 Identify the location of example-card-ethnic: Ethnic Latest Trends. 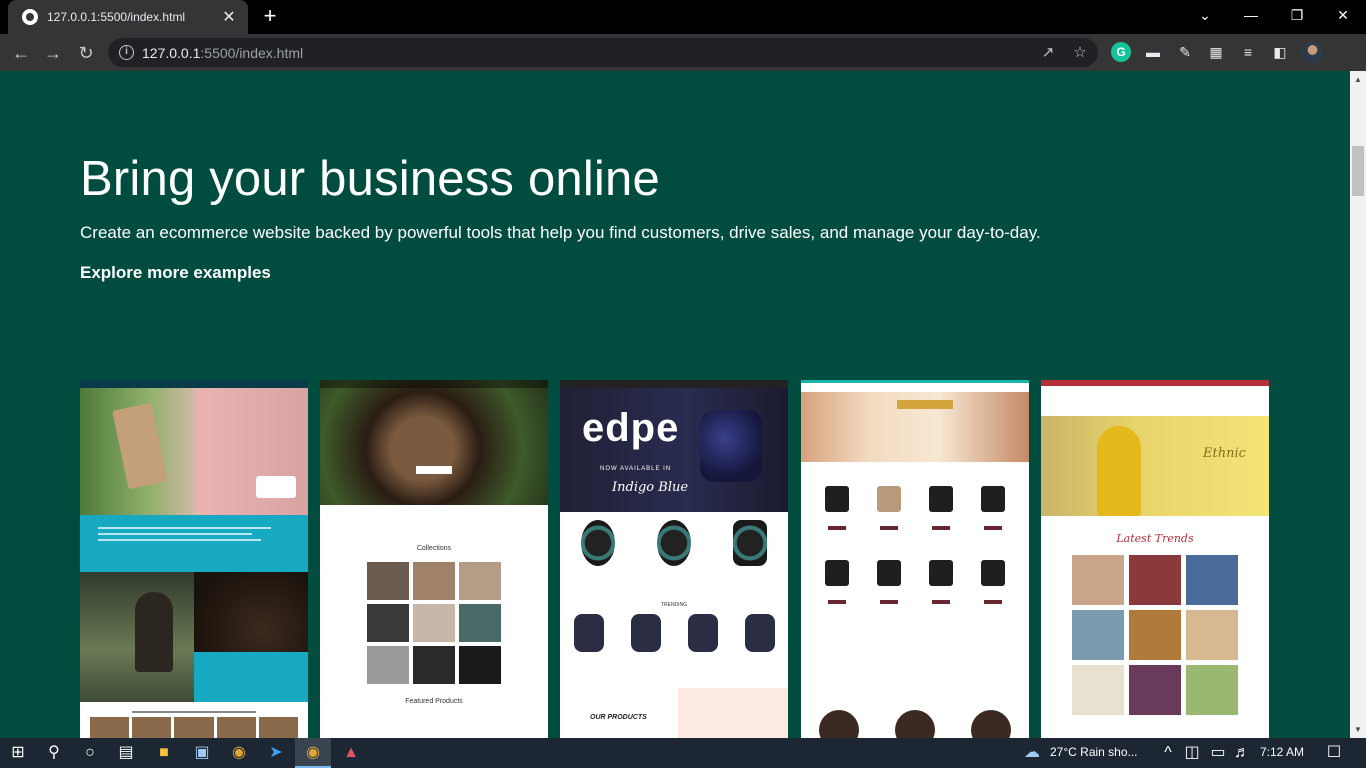
(1155, 559).